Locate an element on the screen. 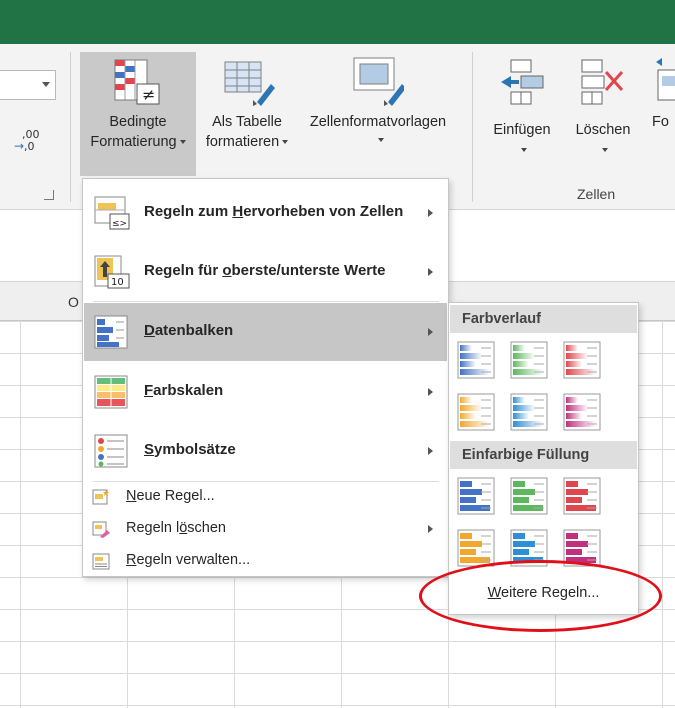 Image resolution: width=675 pixels, height=708 pixels. gradient-lightblue-data-bar-icon is located at coordinates (529, 412).